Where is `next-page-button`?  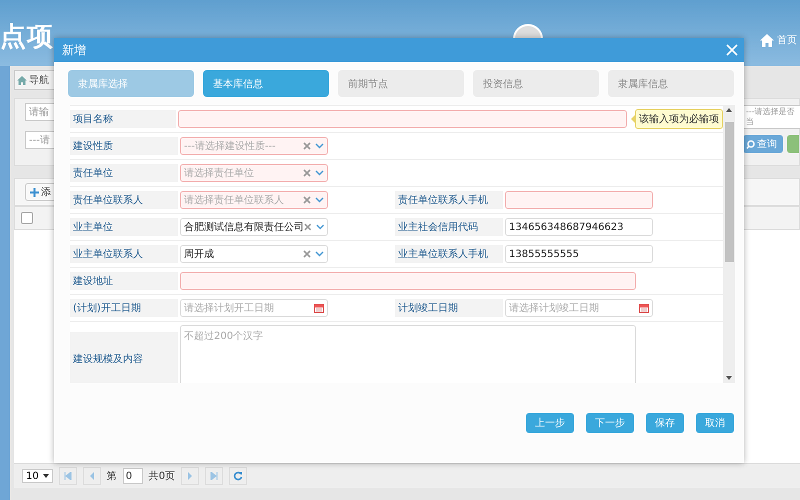
next-page-button is located at coordinates (190, 476).